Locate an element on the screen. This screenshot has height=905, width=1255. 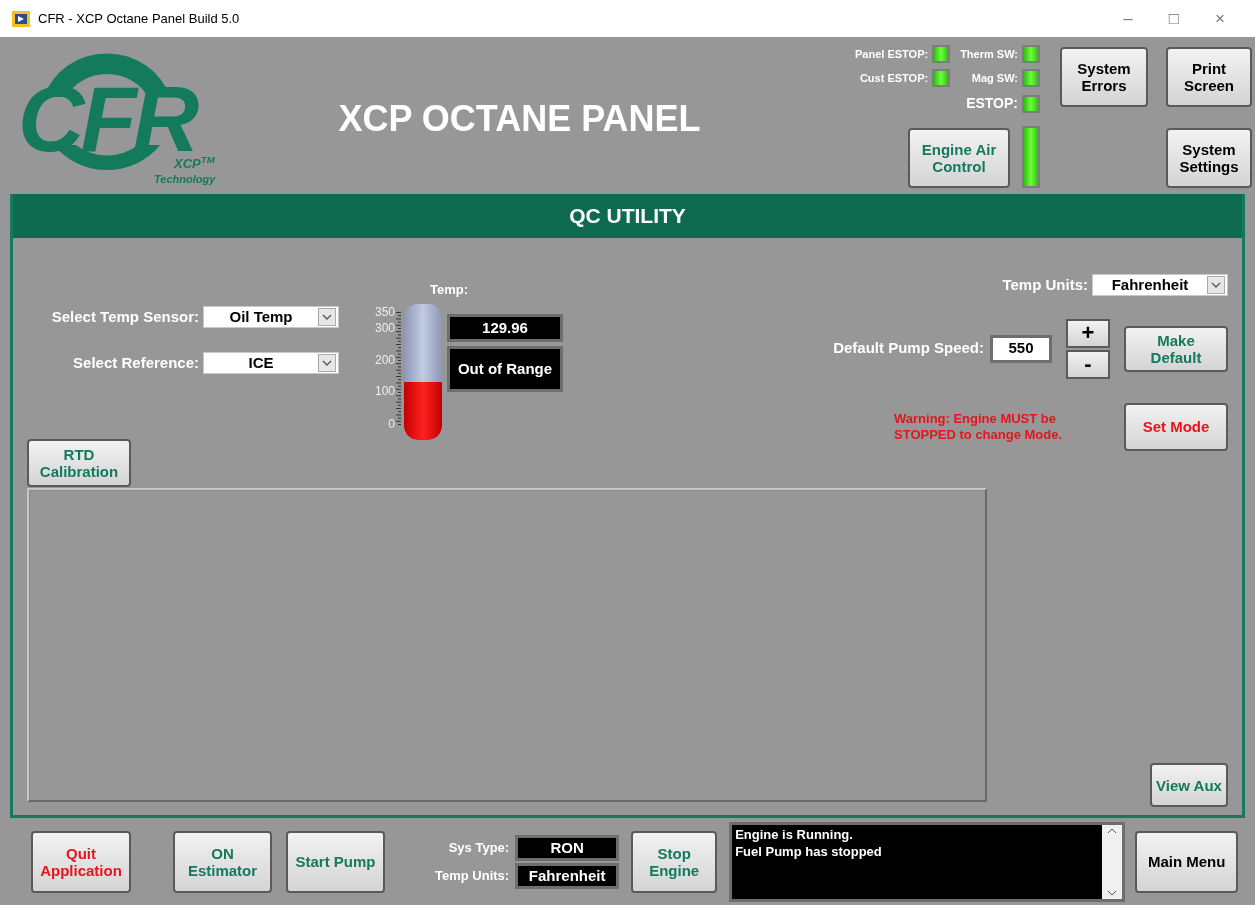
window-control: □ is located at coordinates (1174, 18).